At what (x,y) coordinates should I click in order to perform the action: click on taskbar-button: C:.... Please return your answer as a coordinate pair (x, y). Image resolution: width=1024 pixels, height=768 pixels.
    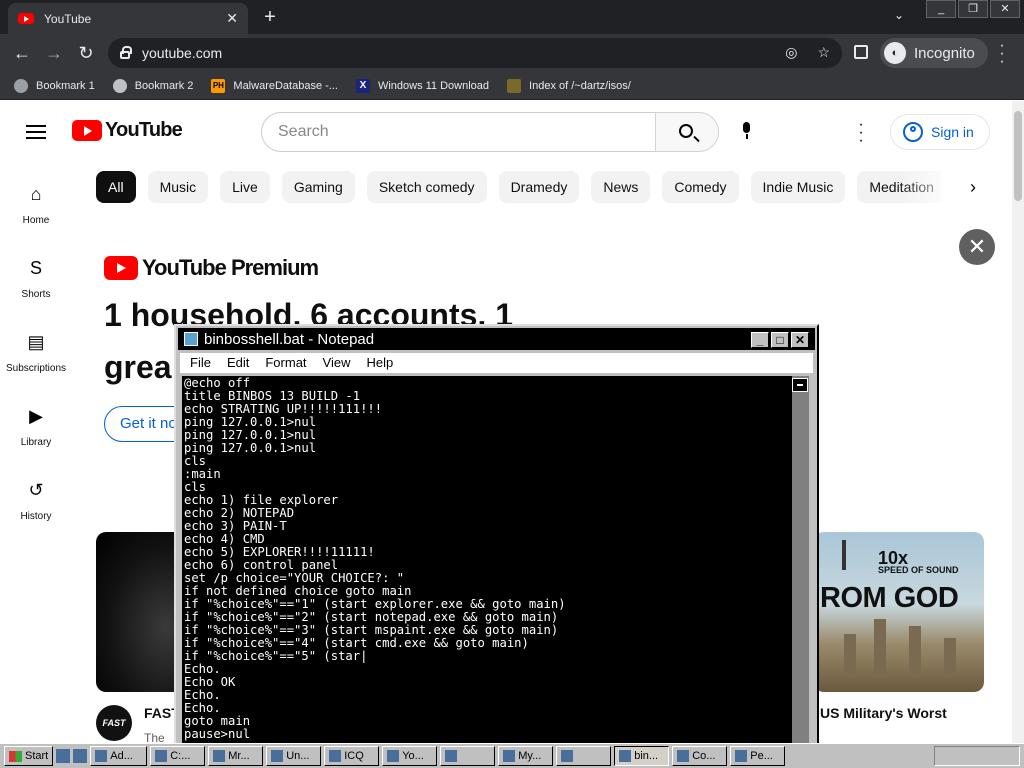
    Looking at the image, I should click on (178, 756).